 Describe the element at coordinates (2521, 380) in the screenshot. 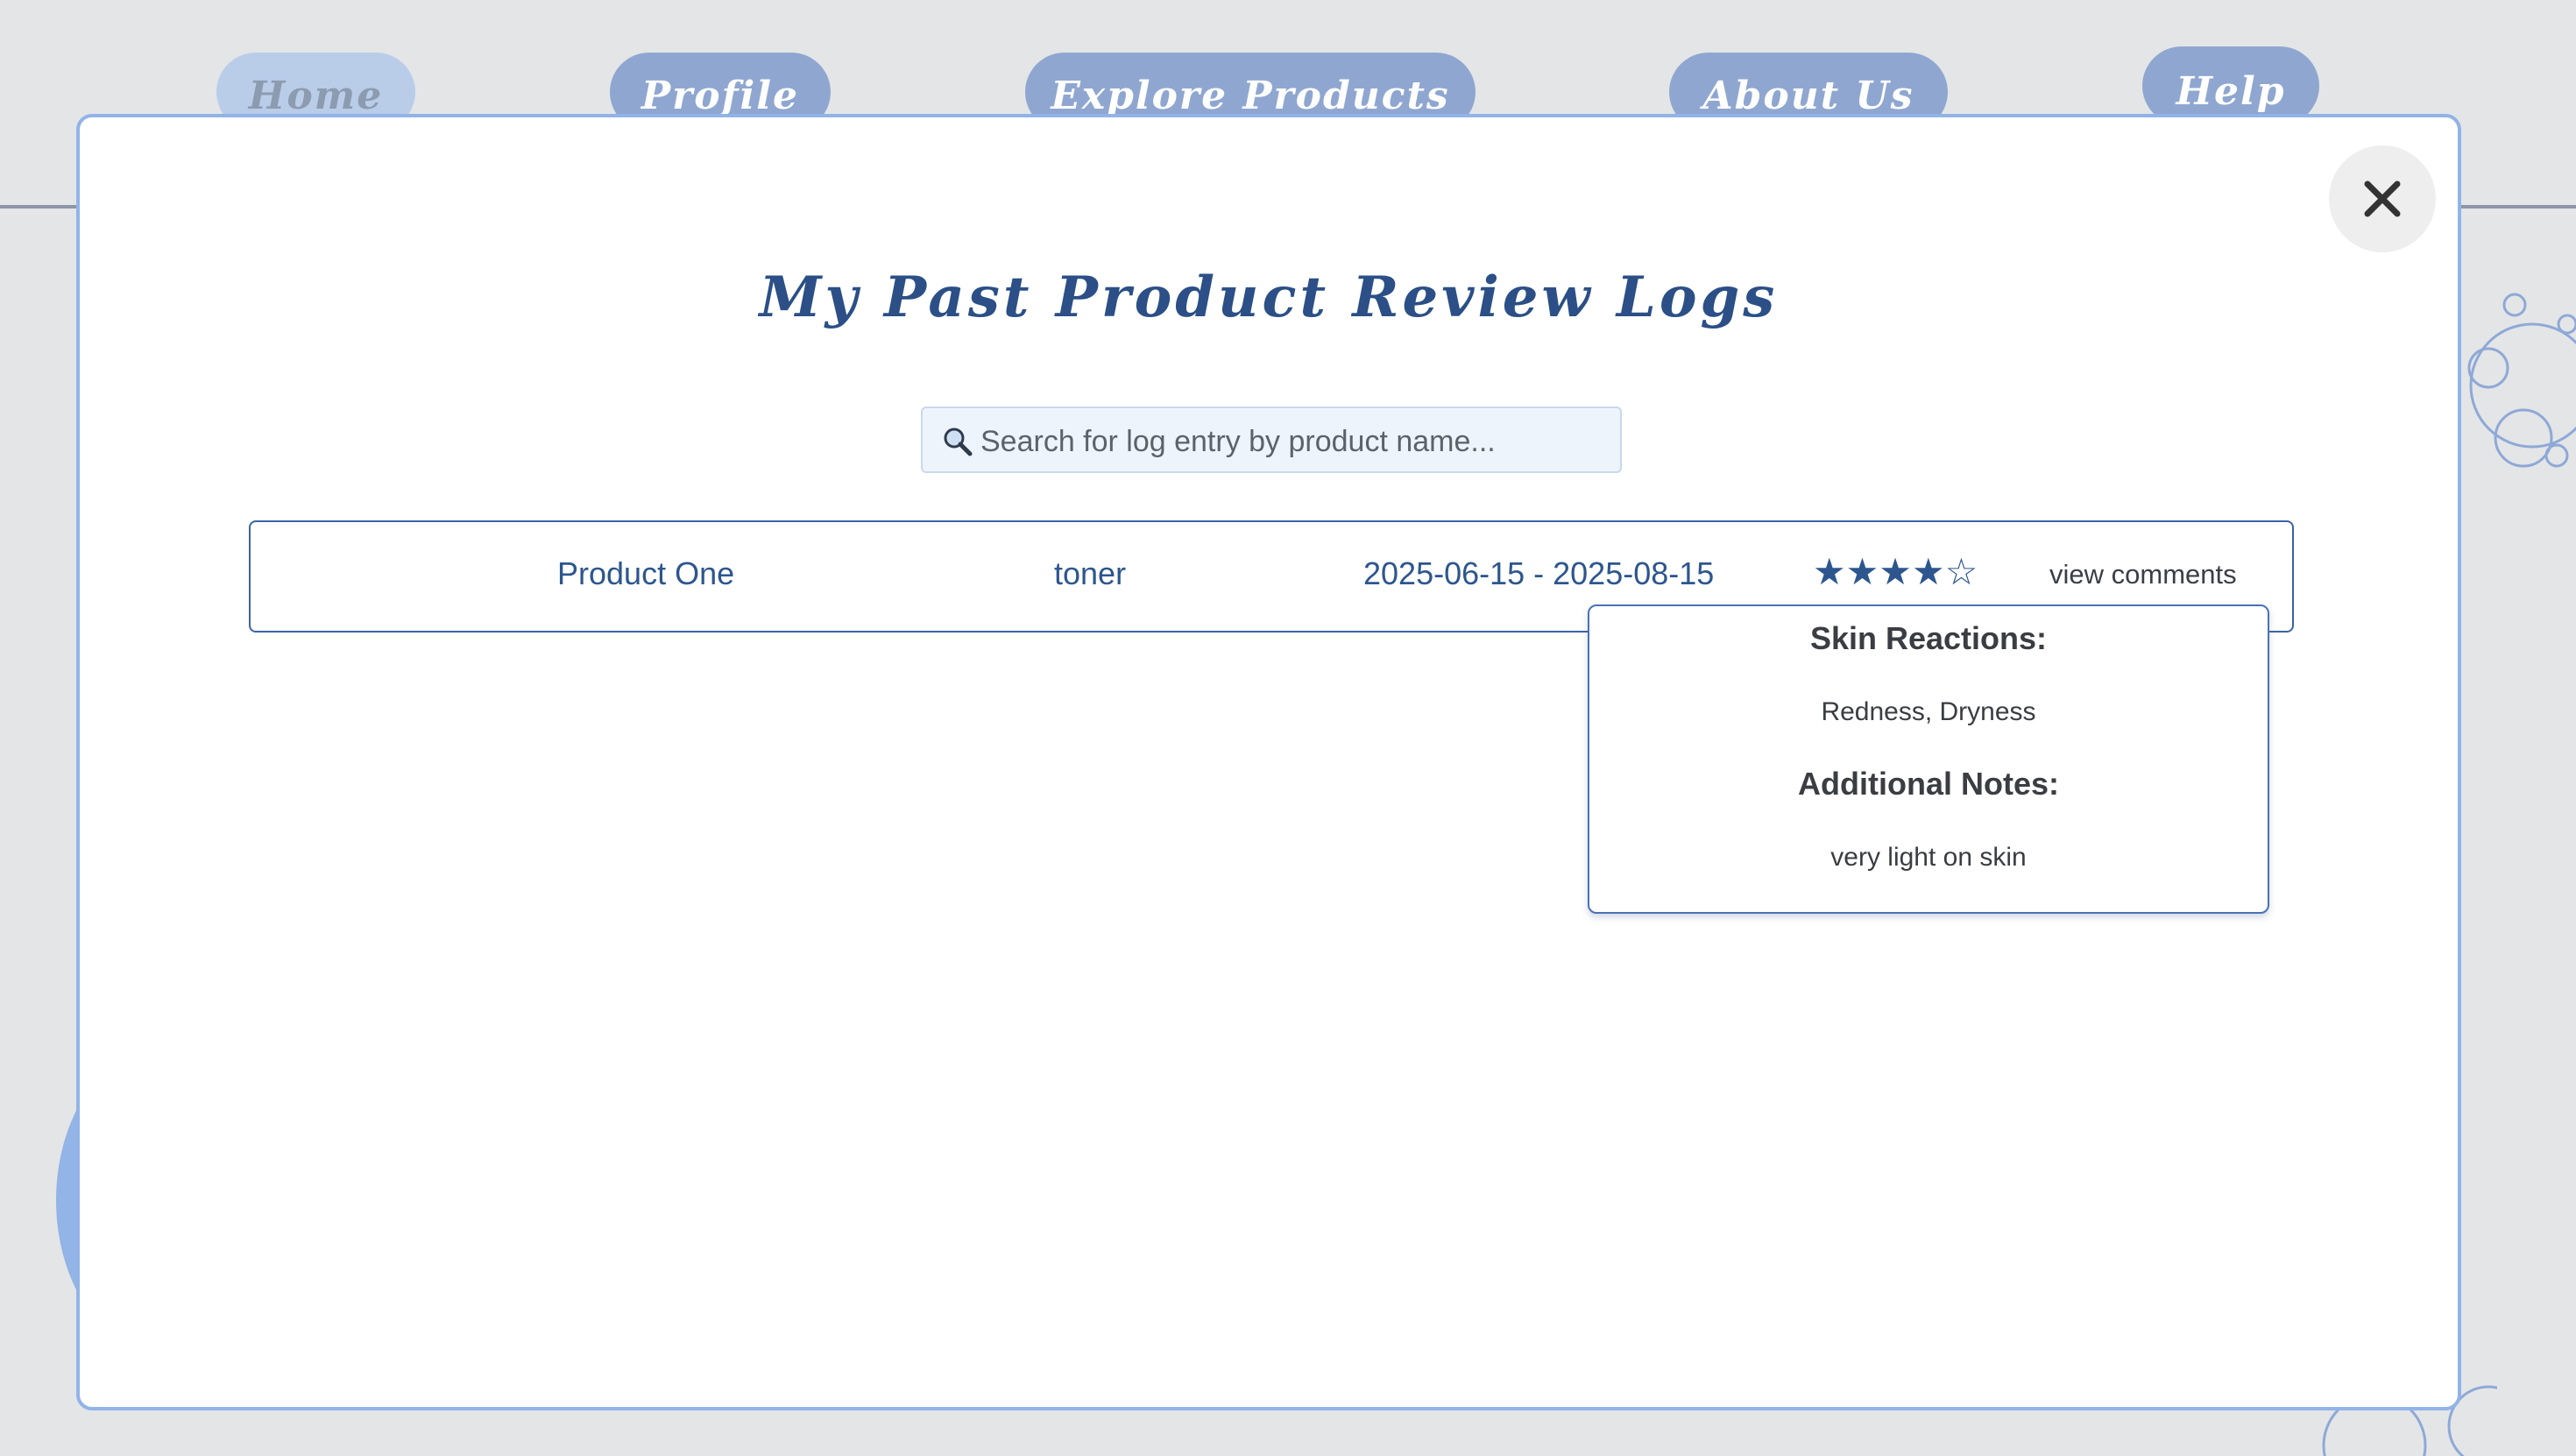

I see `bubbles-decoration-right` at that location.